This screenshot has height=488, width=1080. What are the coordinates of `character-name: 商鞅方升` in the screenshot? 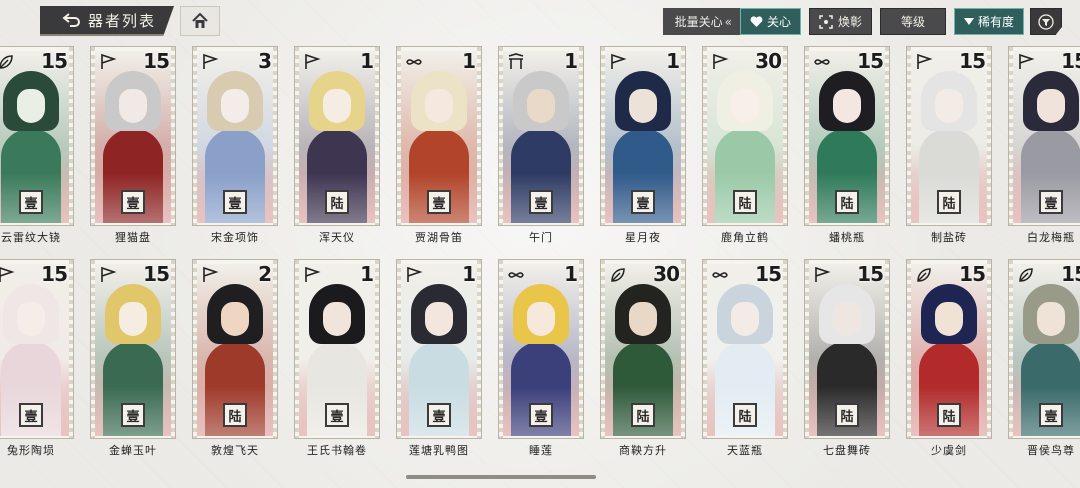 It's located at (643, 450).